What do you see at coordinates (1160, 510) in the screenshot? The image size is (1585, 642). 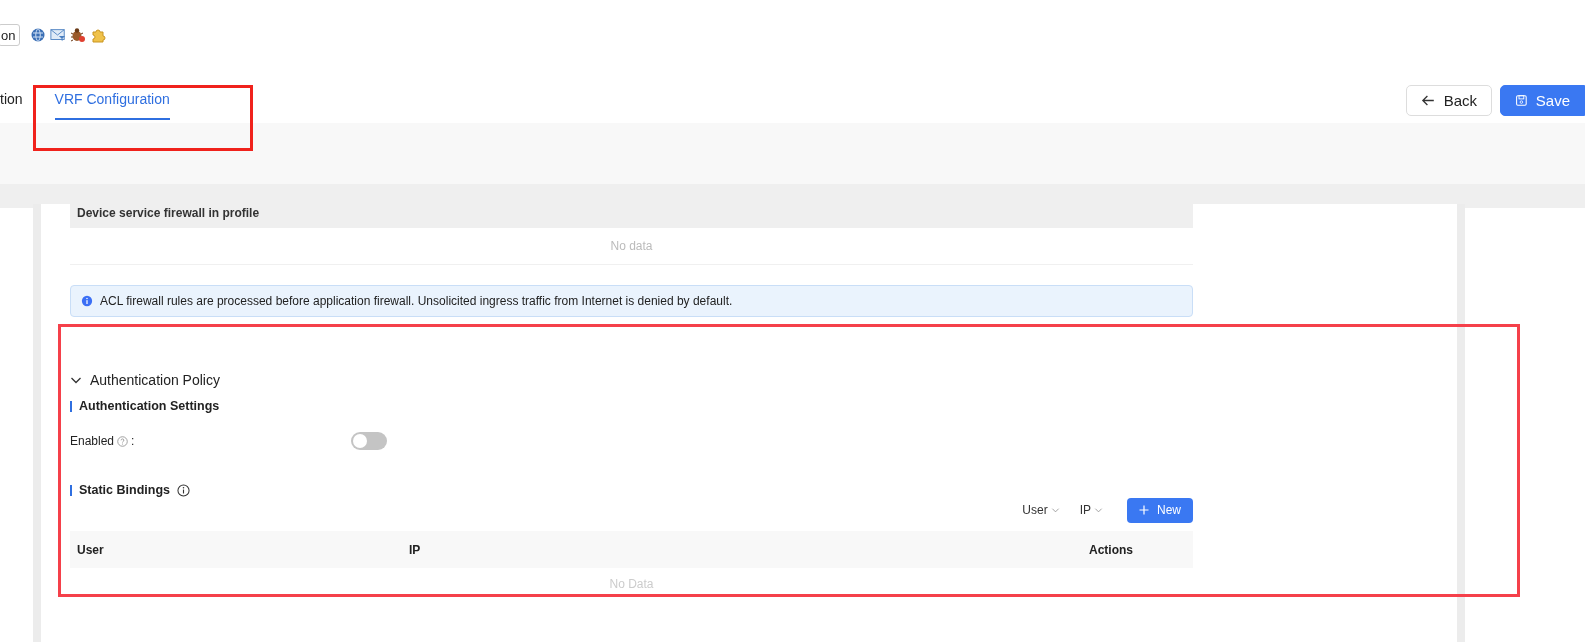 I see `new-button: New` at bounding box center [1160, 510].